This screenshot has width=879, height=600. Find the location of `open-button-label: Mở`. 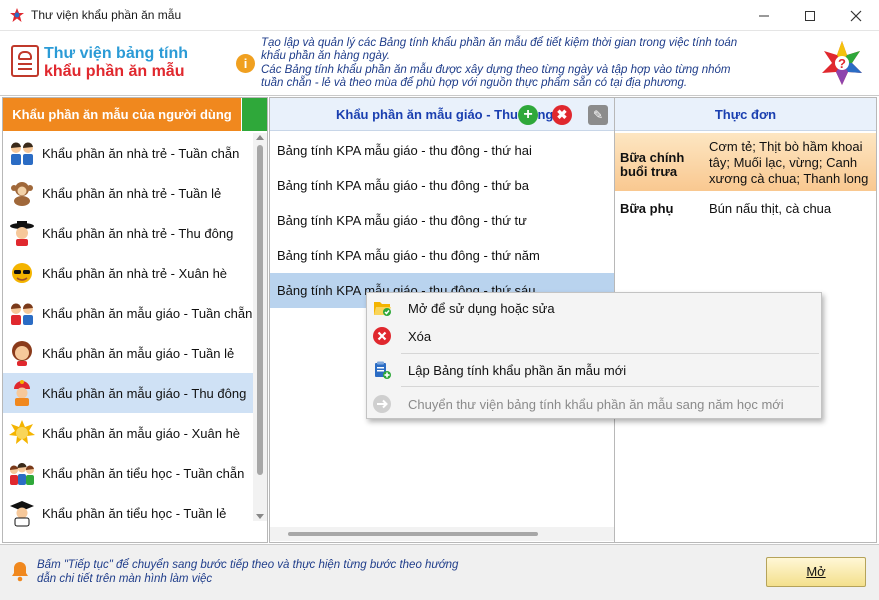

open-button-label: Mở is located at coordinates (816, 571).